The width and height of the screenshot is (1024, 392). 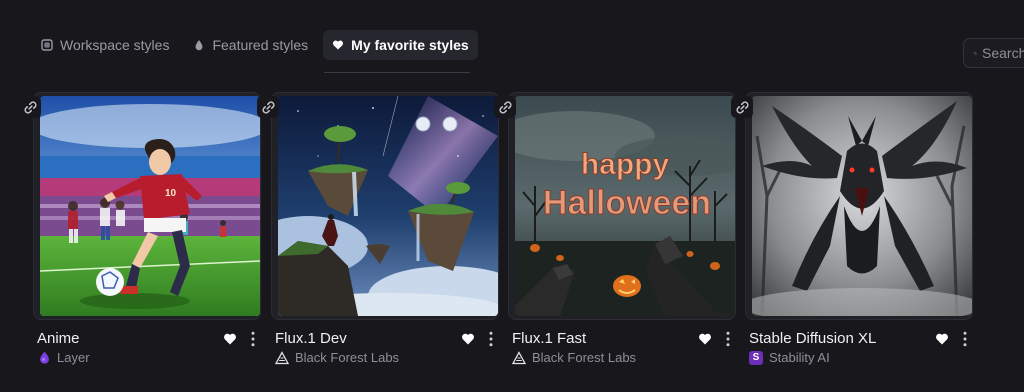 I want to click on tab-label: Workspace styles, so click(x=115, y=45).